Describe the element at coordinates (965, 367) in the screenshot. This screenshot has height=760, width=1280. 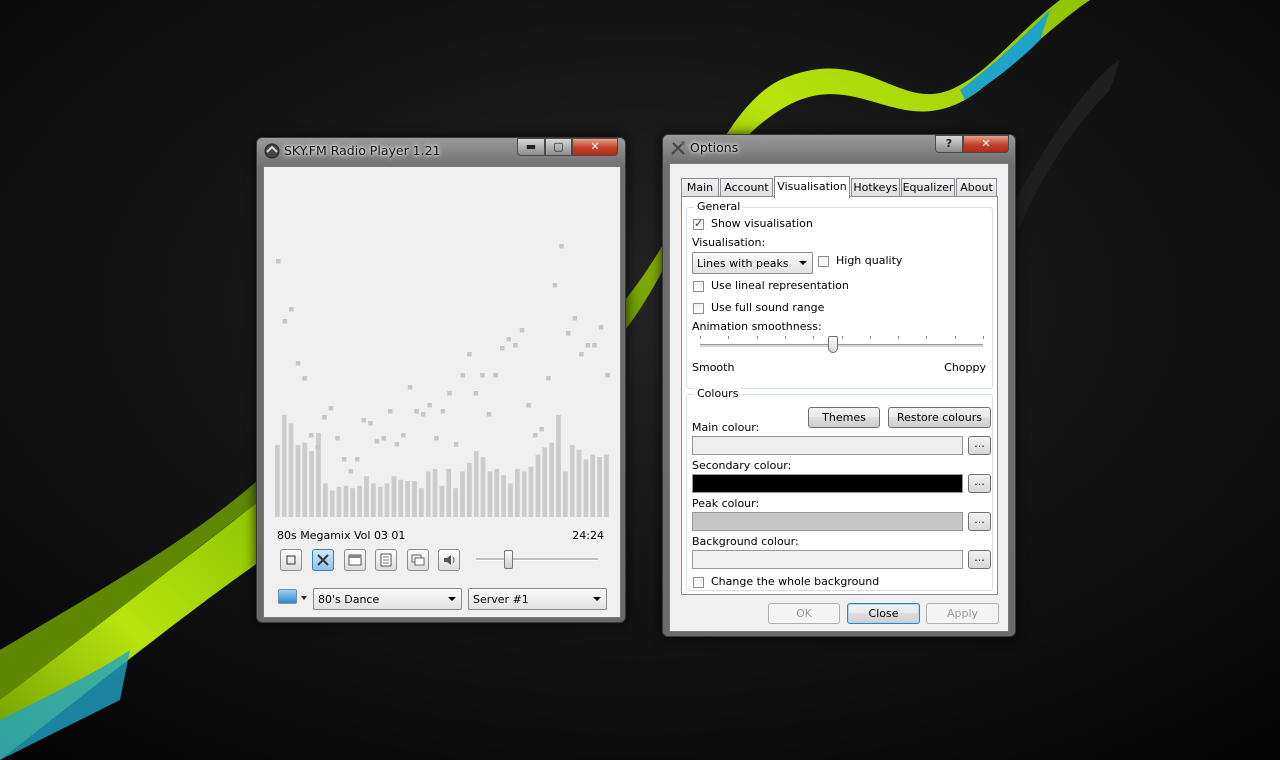
I see `choppy-label: Choppy` at that location.